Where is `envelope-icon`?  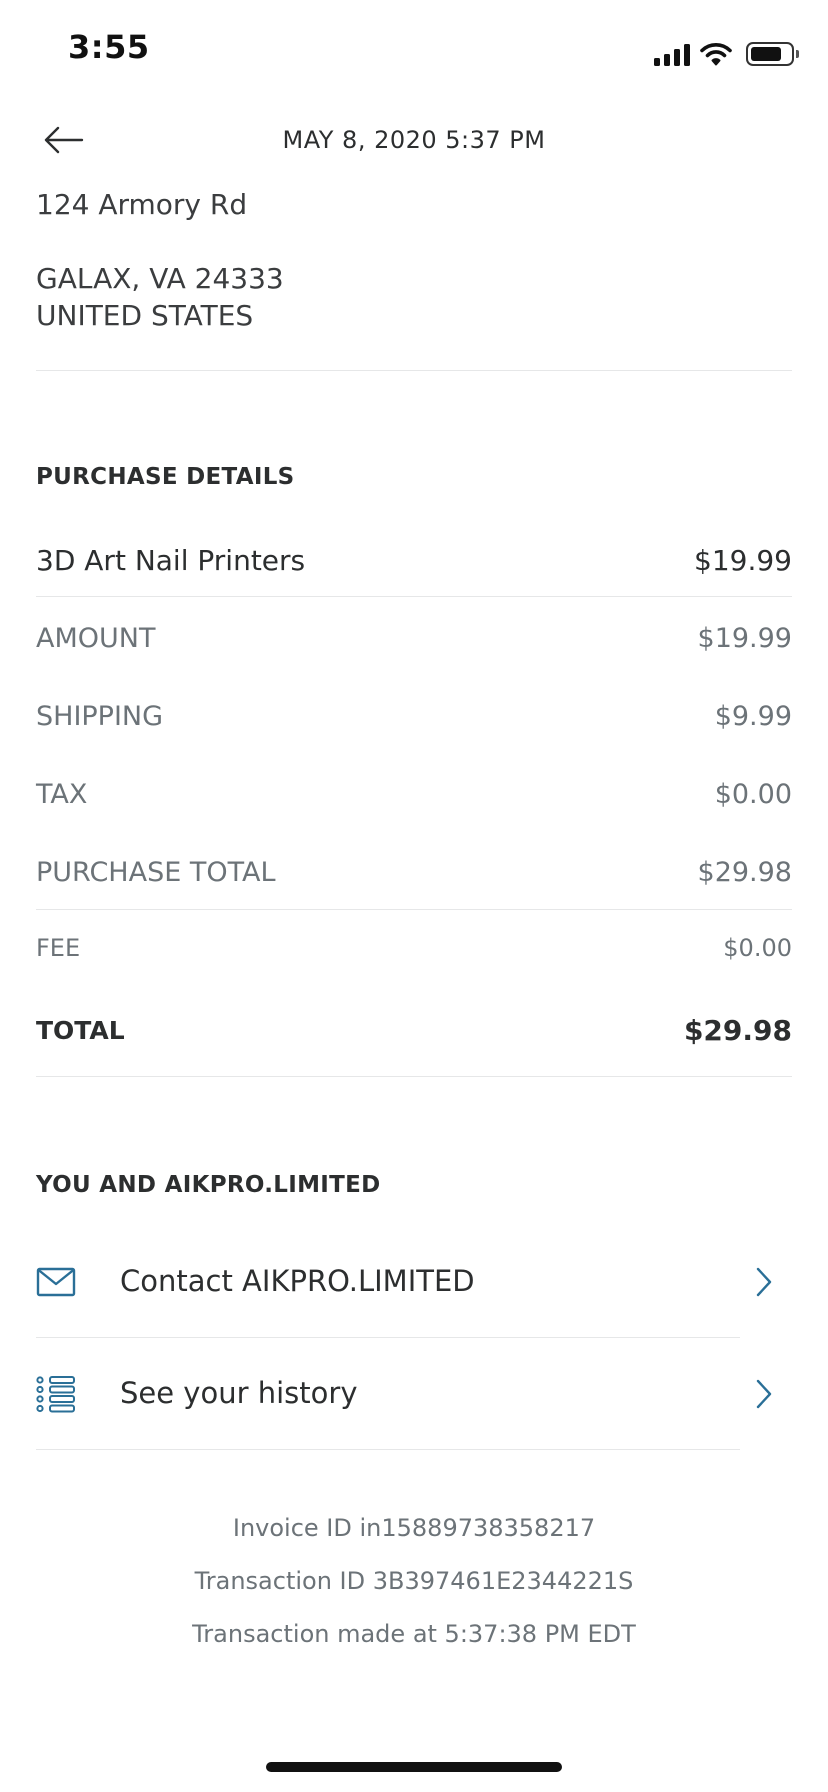
envelope-icon is located at coordinates (56, 1282).